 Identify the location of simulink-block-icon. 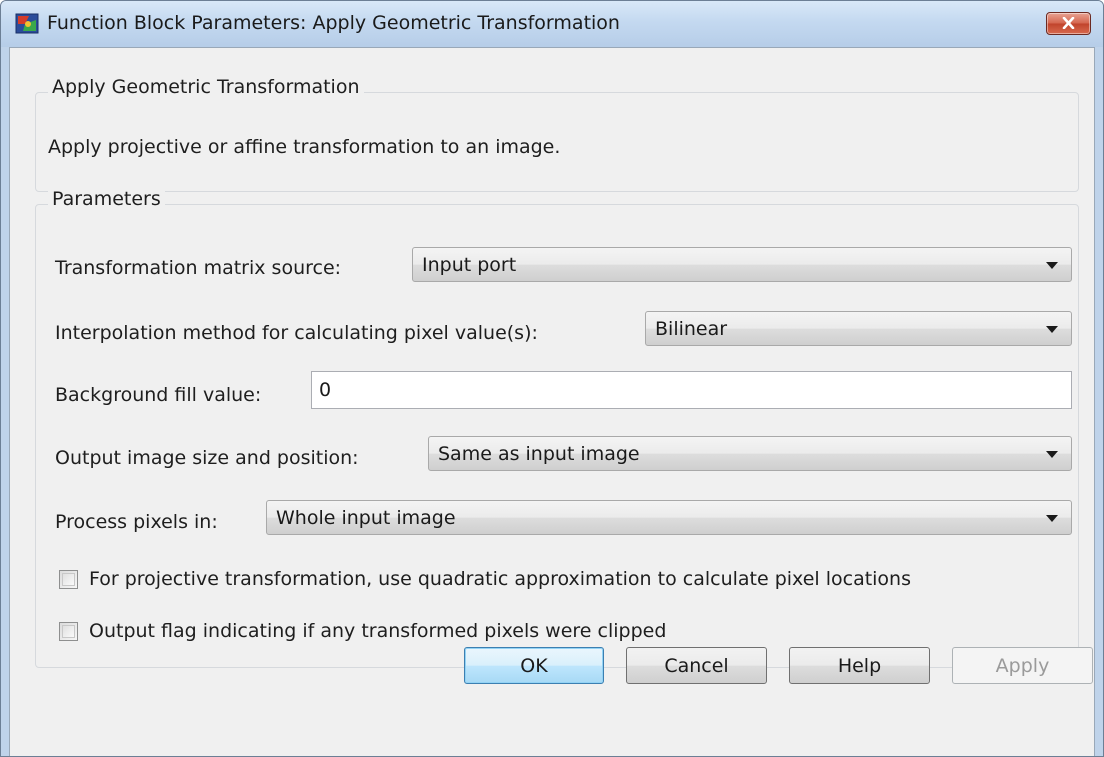
(28, 24).